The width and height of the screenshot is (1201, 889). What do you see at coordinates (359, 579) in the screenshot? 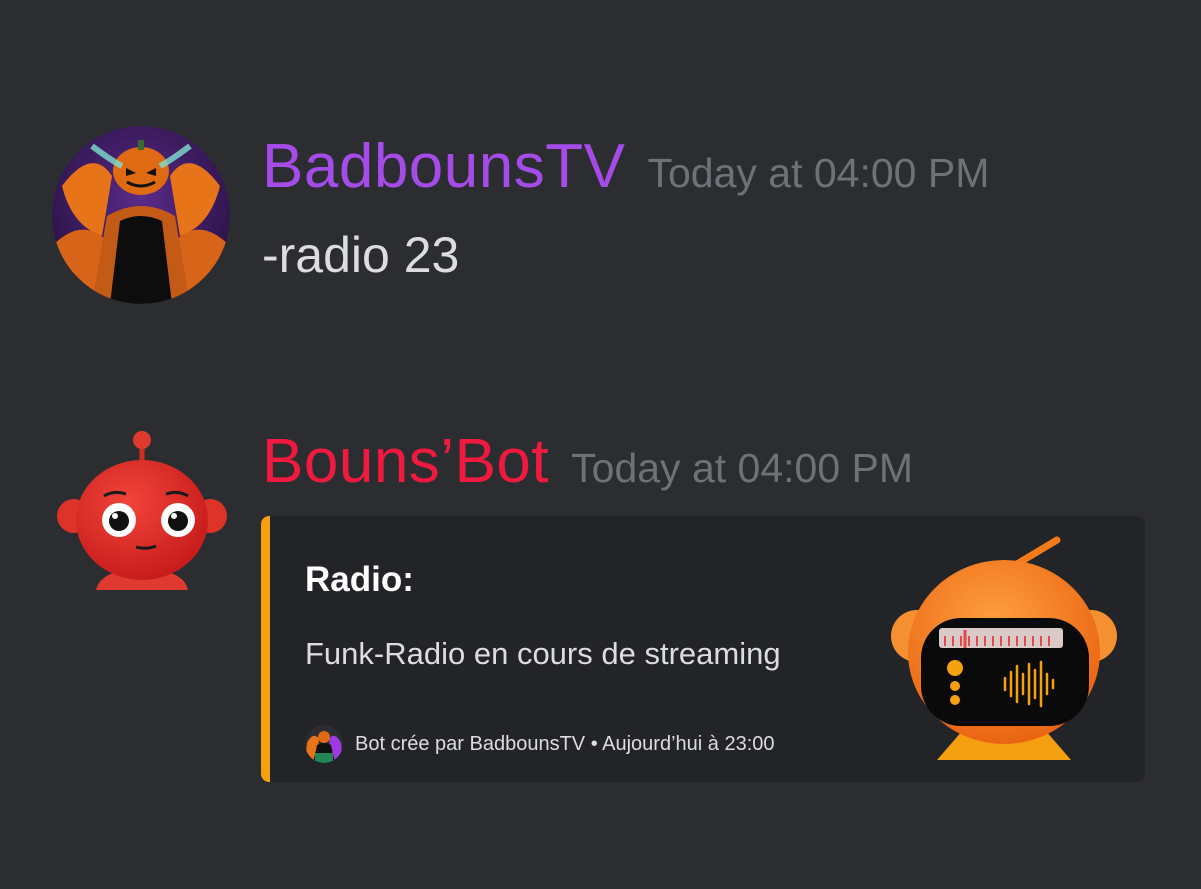
I see `embed-title: Radio:` at bounding box center [359, 579].